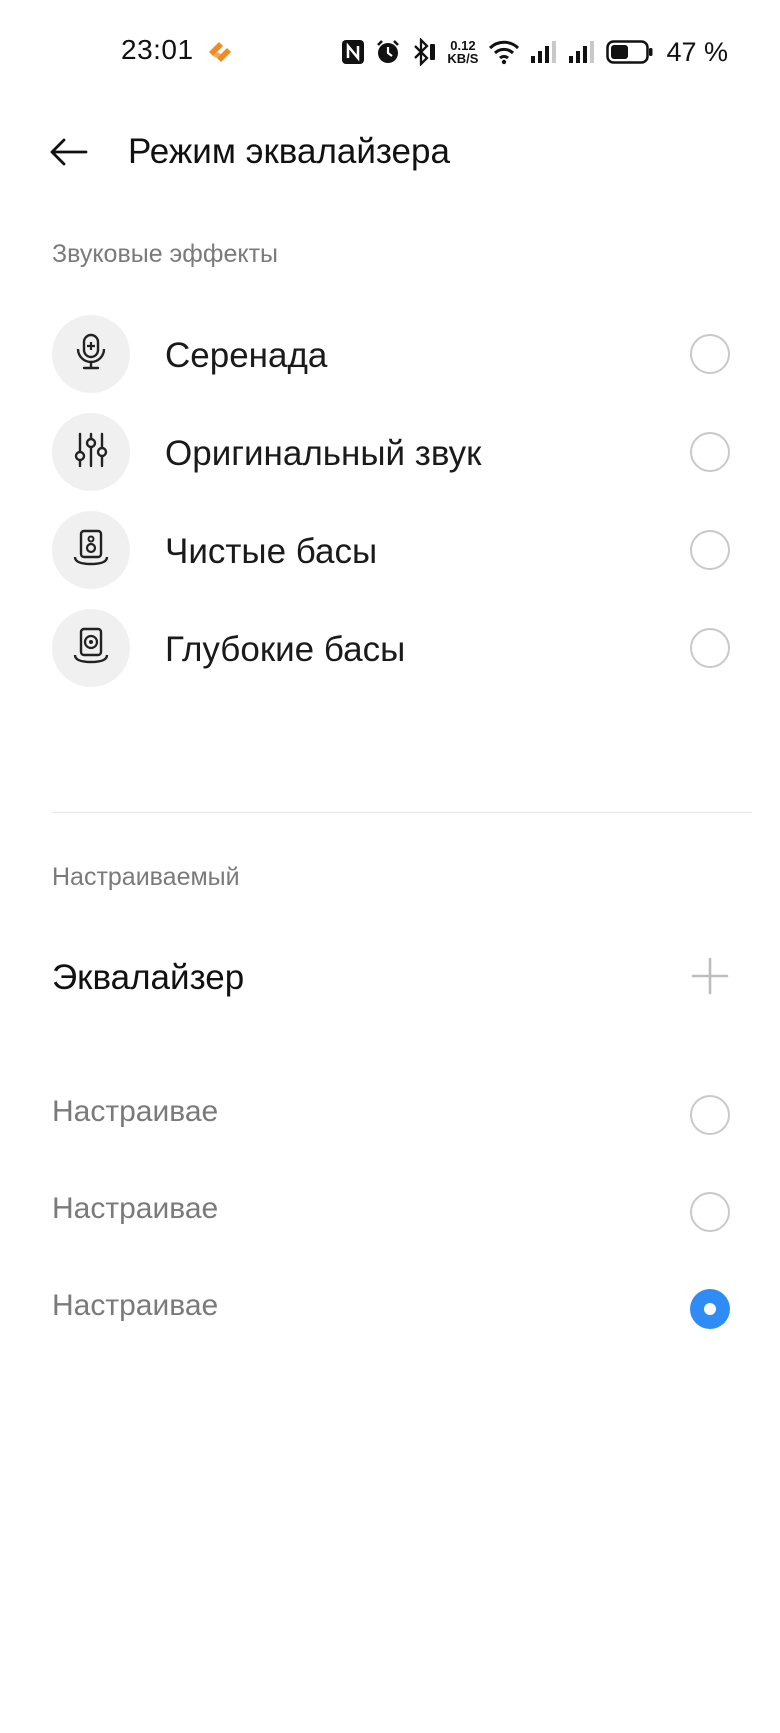  I want to click on wifi-icon, so click(504, 52).